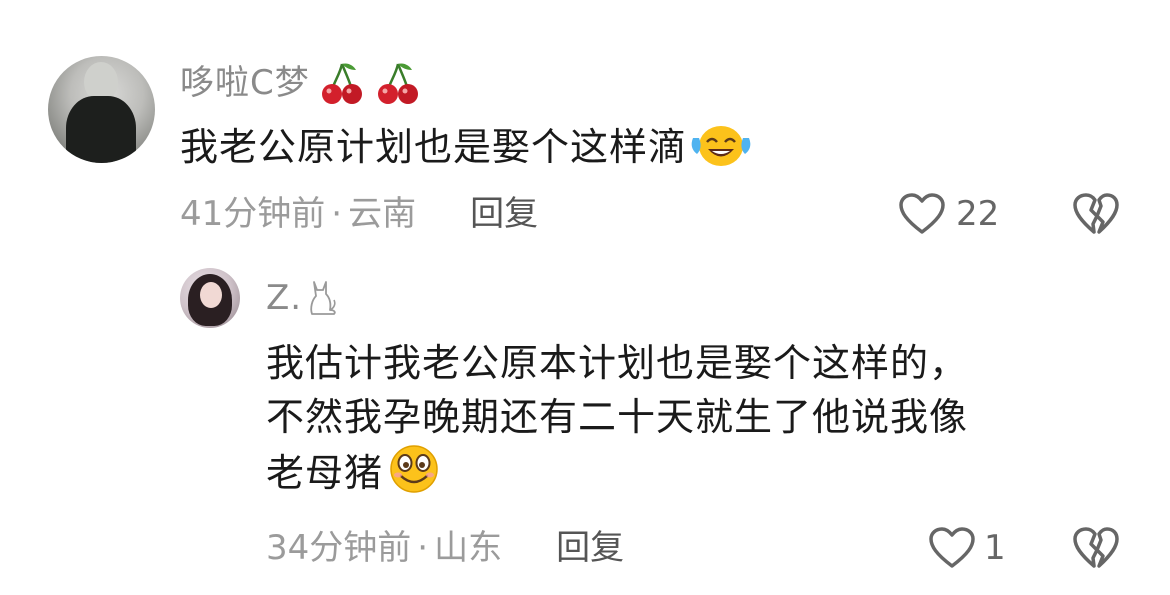 This screenshot has height=595, width=1170. I want to click on comment-text-line: 不然我孕晚期还有二十天就生了他说我像, so click(617, 417).